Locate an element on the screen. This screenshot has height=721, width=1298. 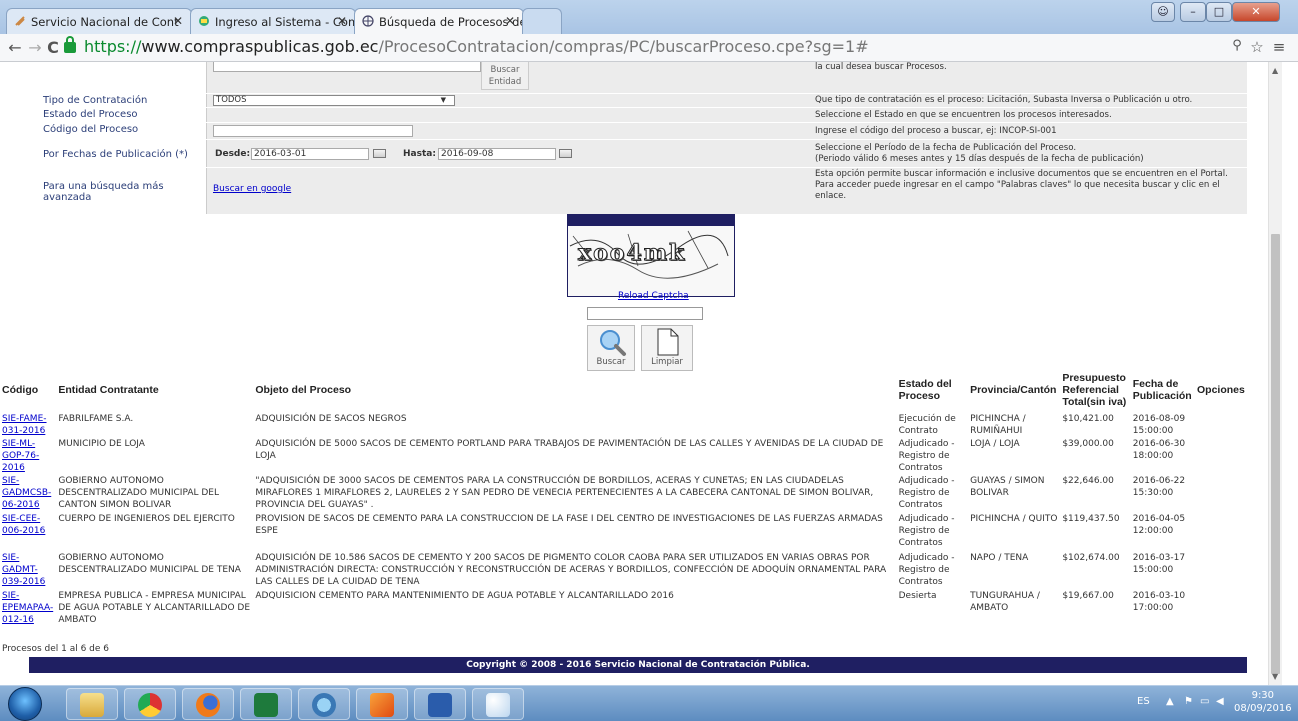
reload-captcha-link: Reload Captcha is located at coordinates (653, 296).